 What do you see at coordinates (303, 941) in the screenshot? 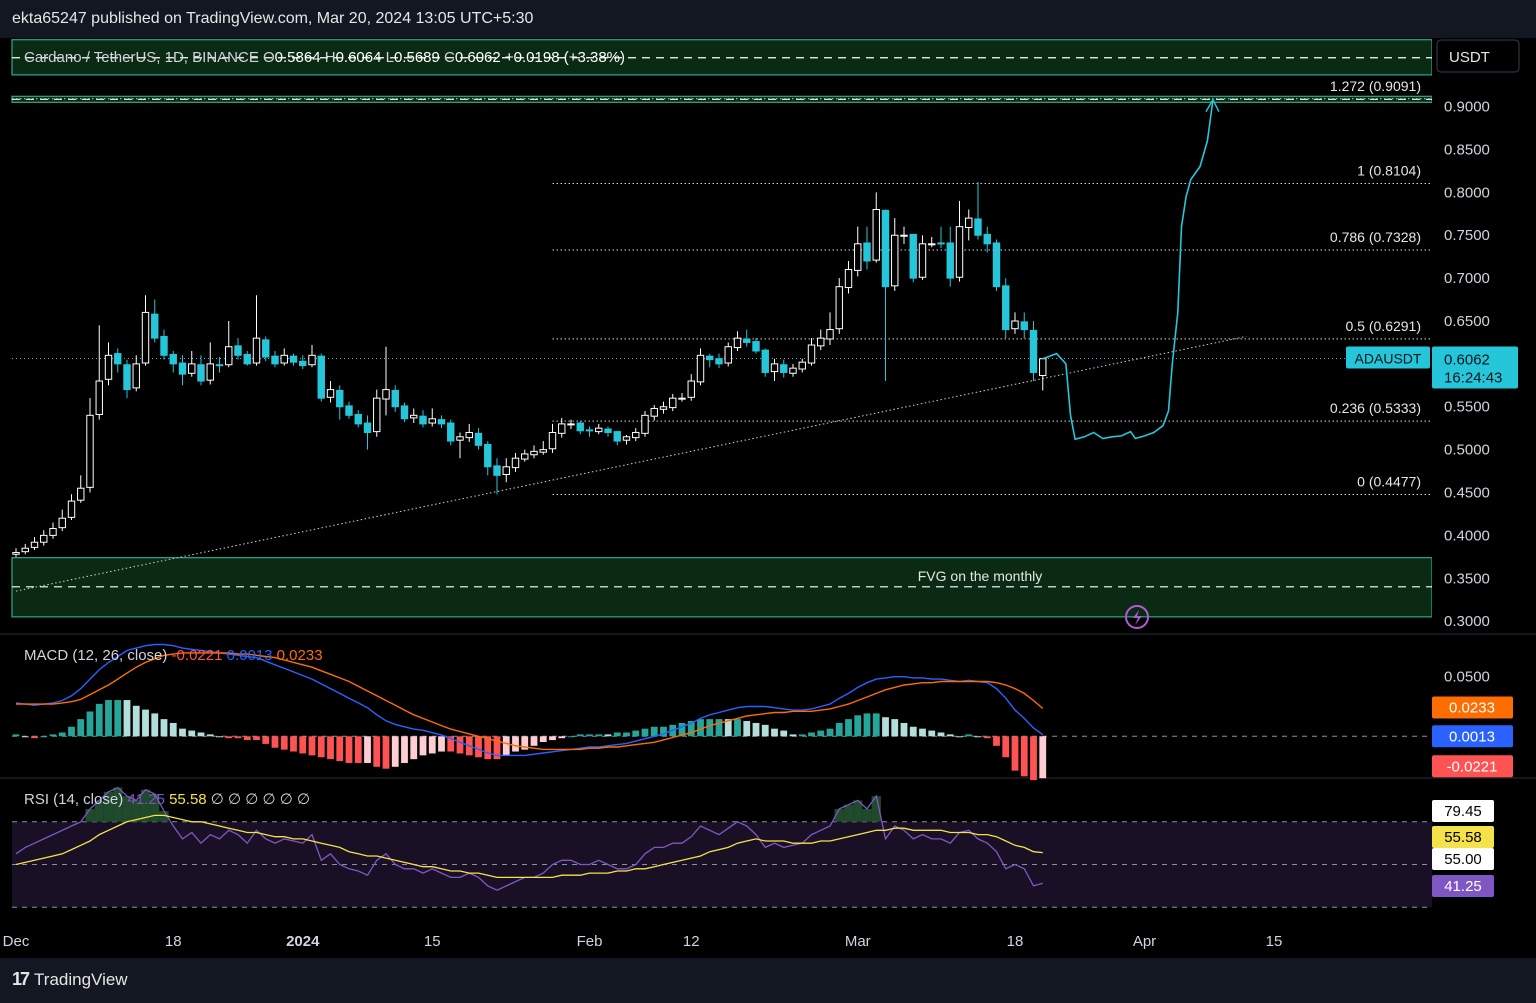
I see `time-tick: 2024` at bounding box center [303, 941].